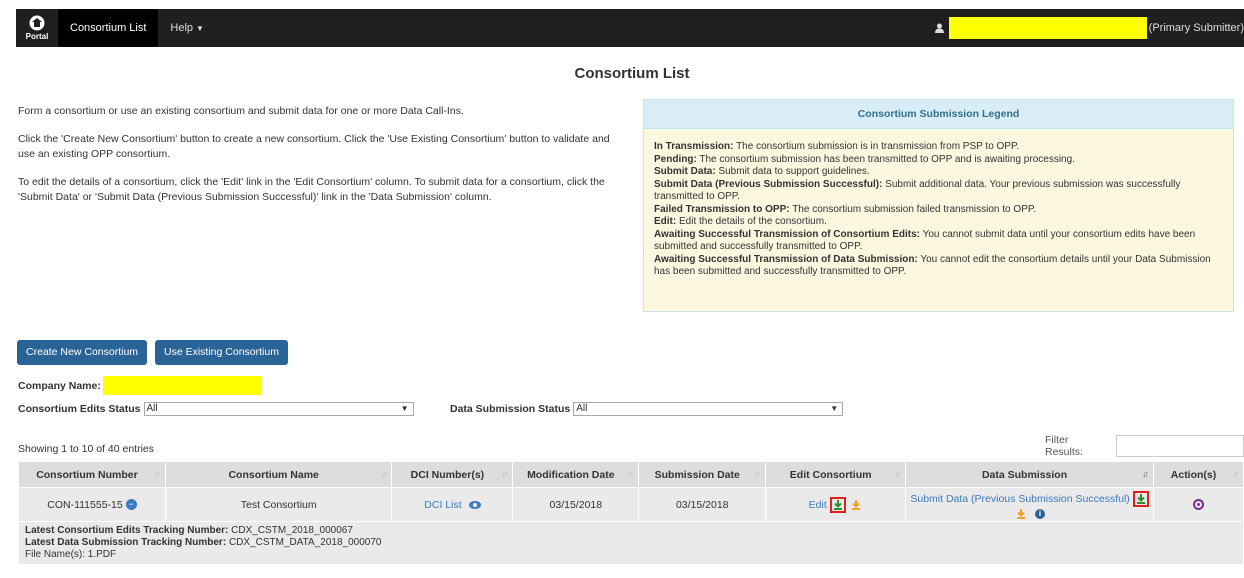  Describe the element at coordinates (510, 409) in the screenshot. I see `data-submission-status-label: Data Submission Status` at that location.